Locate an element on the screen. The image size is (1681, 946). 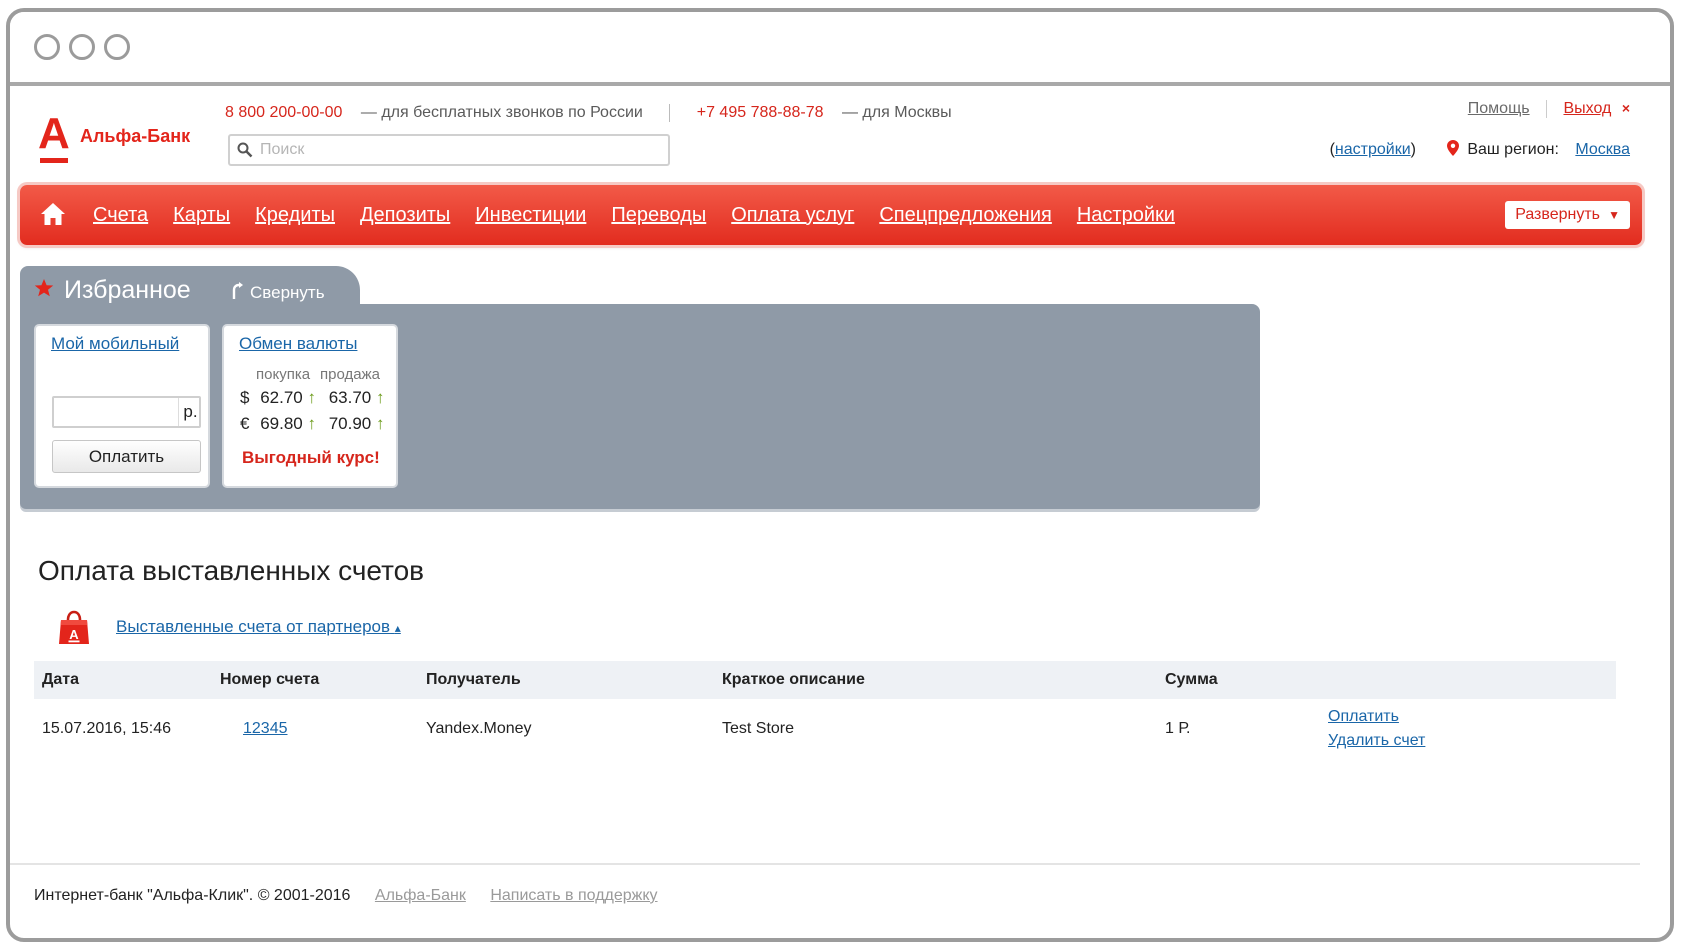
mobile-pay-button: Оплатить is located at coordinates (126, 456).